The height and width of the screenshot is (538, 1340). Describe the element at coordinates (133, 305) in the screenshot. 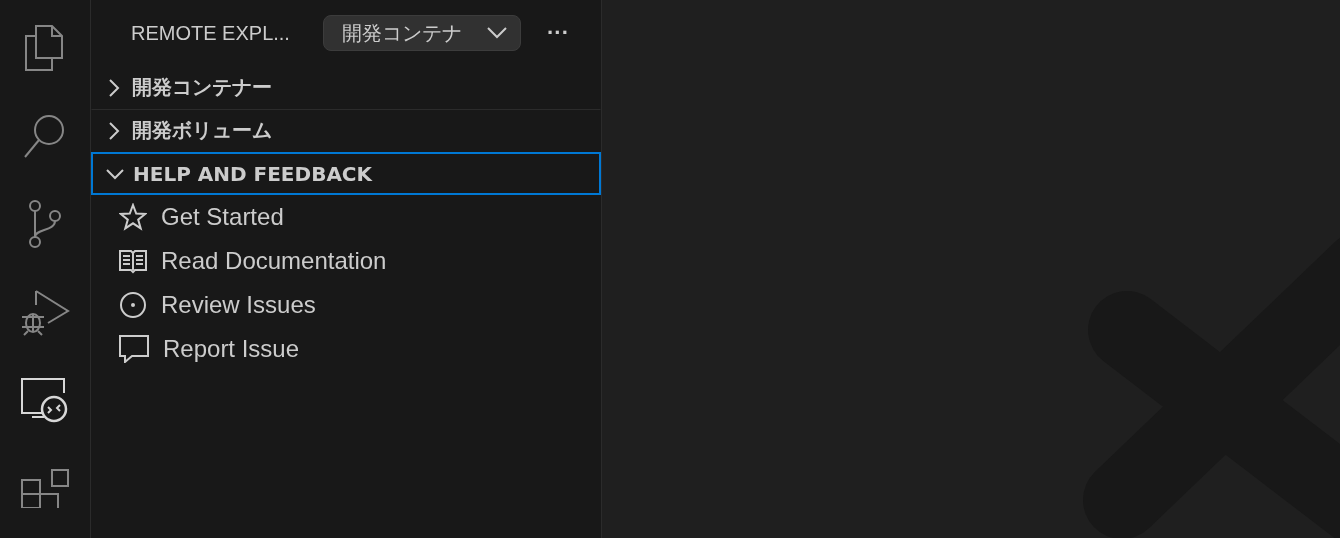

I see `issue-circle-icon` at that location.